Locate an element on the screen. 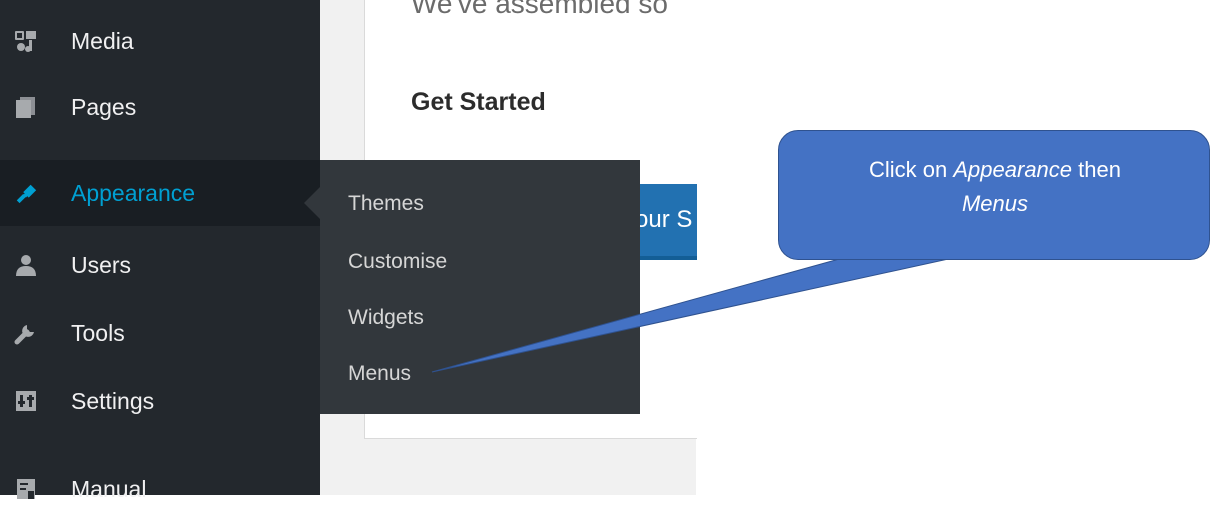 The height and width of the screenshot is (522, 1210). sidebar-item-label: Manual is located at coordinates (109, 488).